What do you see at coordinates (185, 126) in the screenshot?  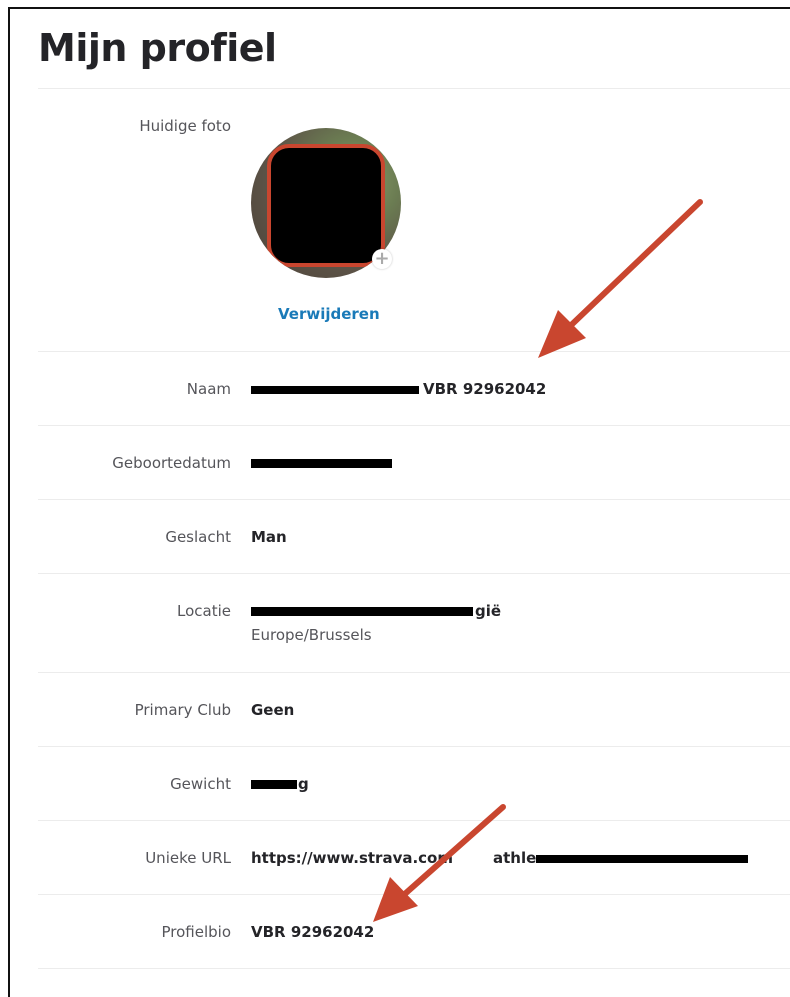 I see `photo-label: Huidige foto` at bounding box center [185, 126].